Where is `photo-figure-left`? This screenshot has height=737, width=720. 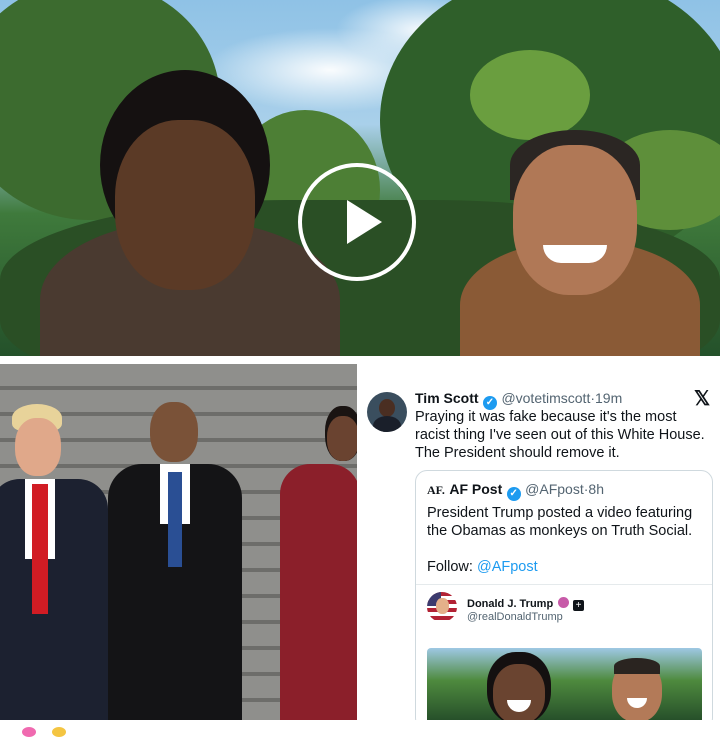
photo-figure-left is located at coordinates (55, 562).